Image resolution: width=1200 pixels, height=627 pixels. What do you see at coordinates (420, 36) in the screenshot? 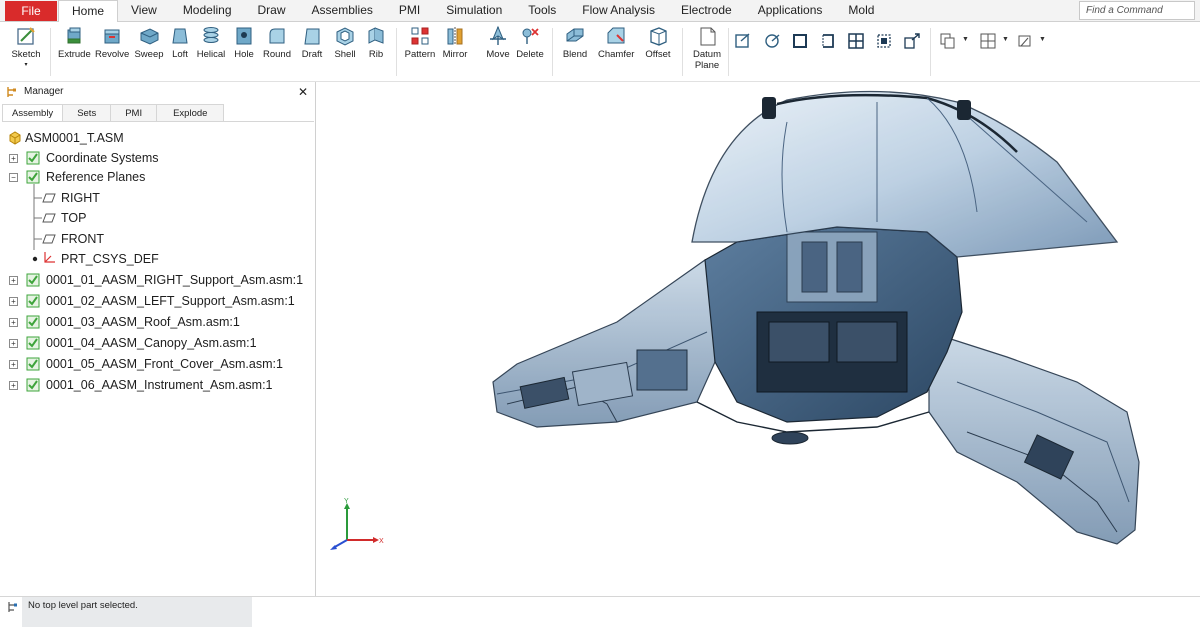
I see `pattern-icon` at bounding box center [420, 36].